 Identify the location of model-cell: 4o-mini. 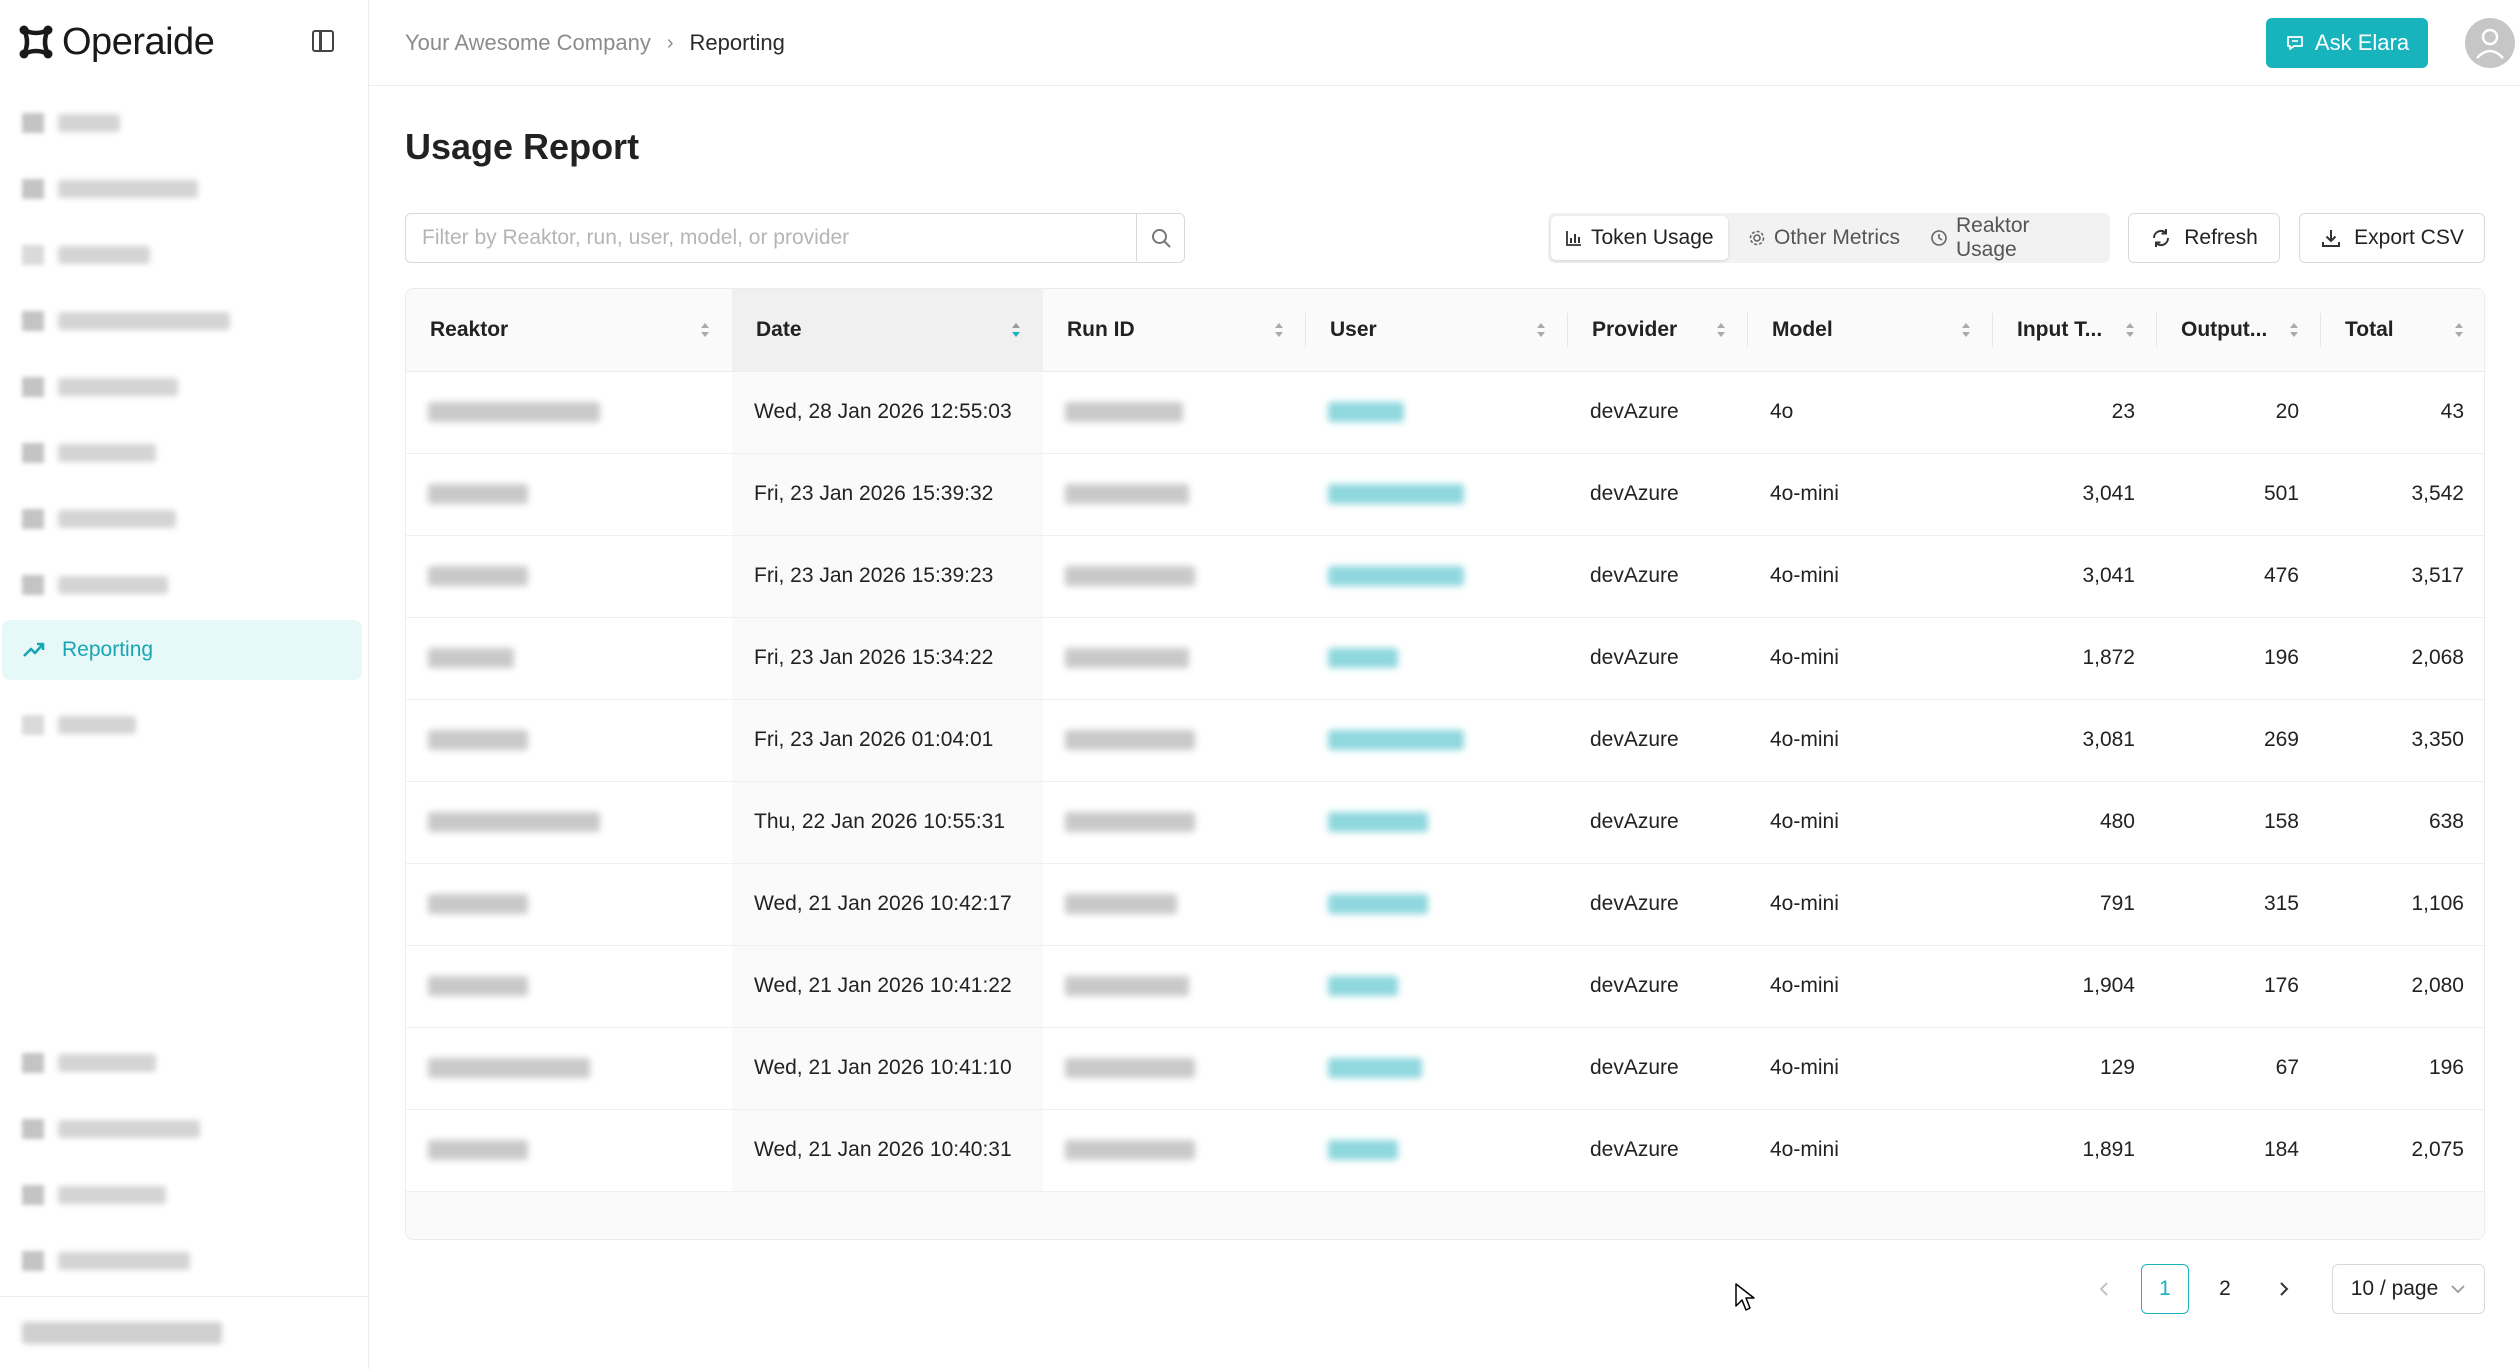
(1870, 822).